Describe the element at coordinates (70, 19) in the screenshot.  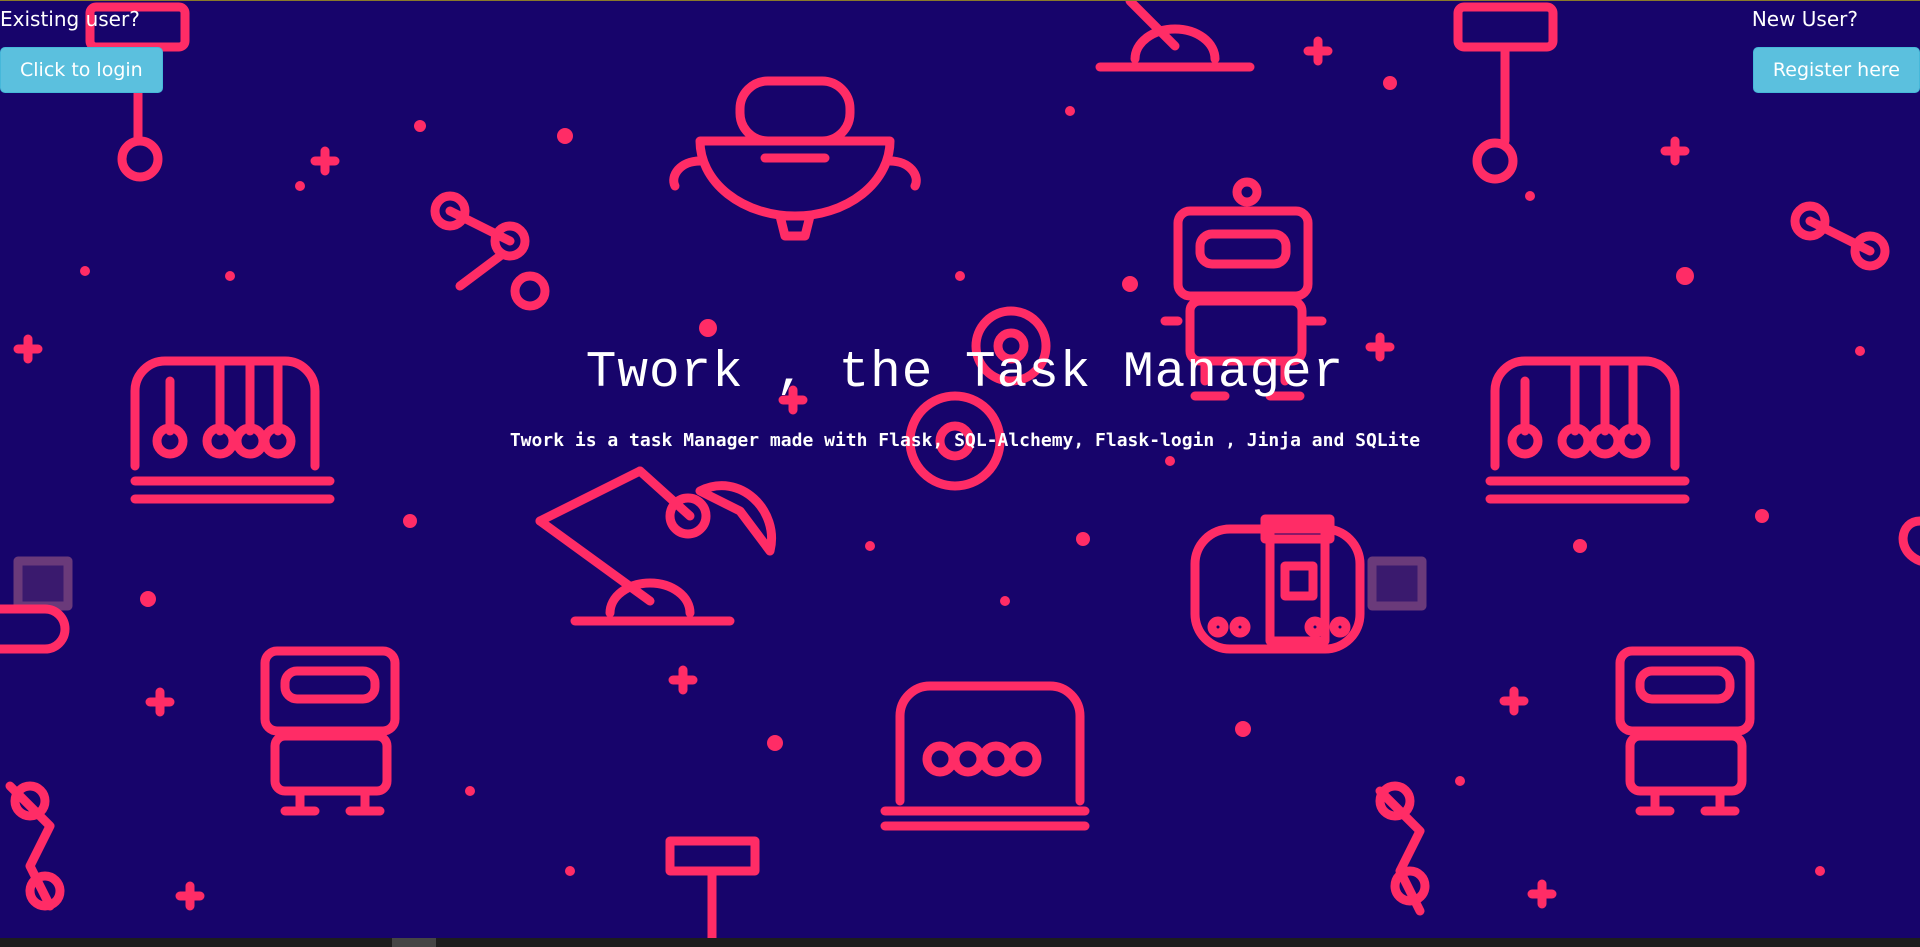
I see `existing-user-prompt: Existing user?` at that location.